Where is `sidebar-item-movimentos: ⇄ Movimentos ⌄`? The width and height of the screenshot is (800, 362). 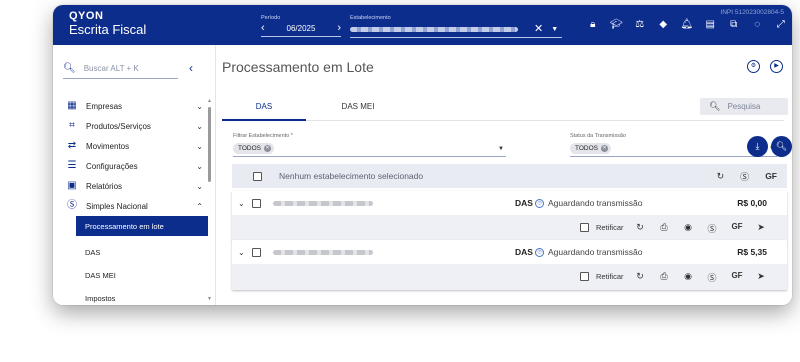
sidebar-item-movimentos: ⇄ Movimentos ⌄ is located at coordinates (134, 146).